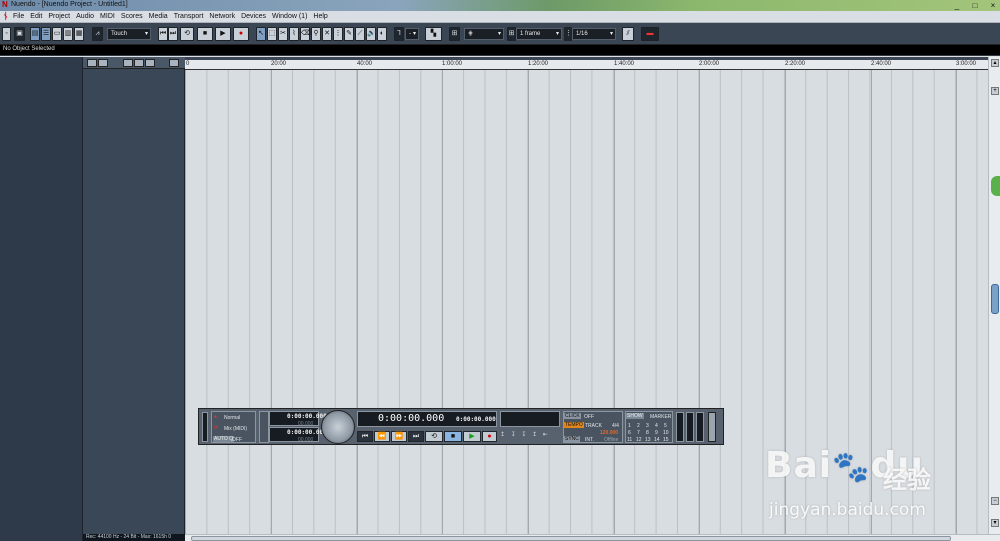  I want to click on mixer-button: ▦, so click(79, 34).